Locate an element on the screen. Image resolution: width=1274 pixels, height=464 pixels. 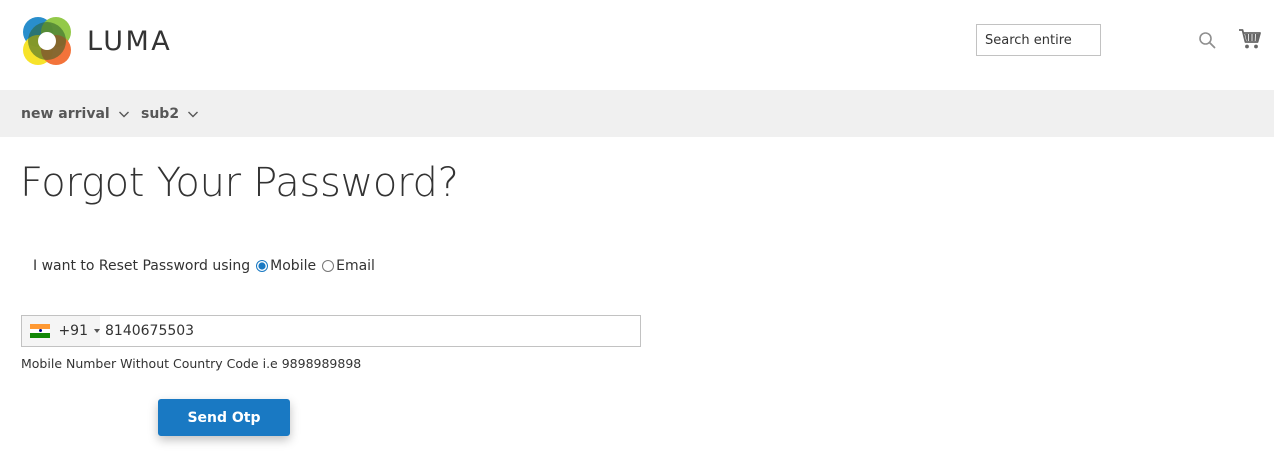
send-otp-button: Send Otp is located at coordinates (224, 417).